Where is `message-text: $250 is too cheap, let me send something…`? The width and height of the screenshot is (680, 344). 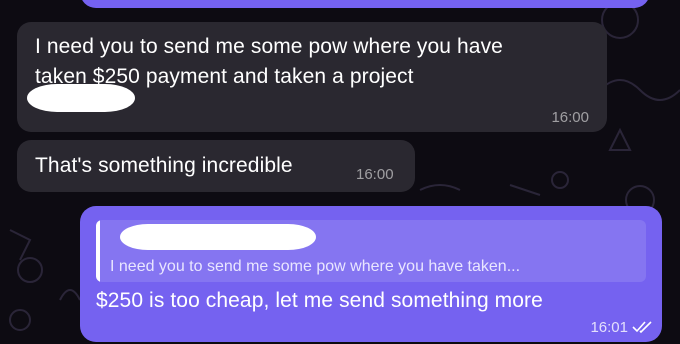 message-text: $250 is too cheap, let me send something… is located at coordinates (319, 300).